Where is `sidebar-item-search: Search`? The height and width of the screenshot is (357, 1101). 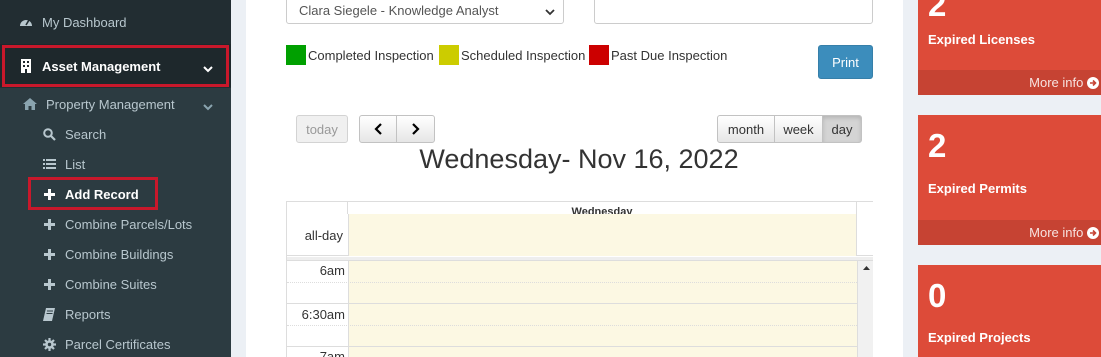 sidebar-item-search: Search is located at coordinates (73, 134).